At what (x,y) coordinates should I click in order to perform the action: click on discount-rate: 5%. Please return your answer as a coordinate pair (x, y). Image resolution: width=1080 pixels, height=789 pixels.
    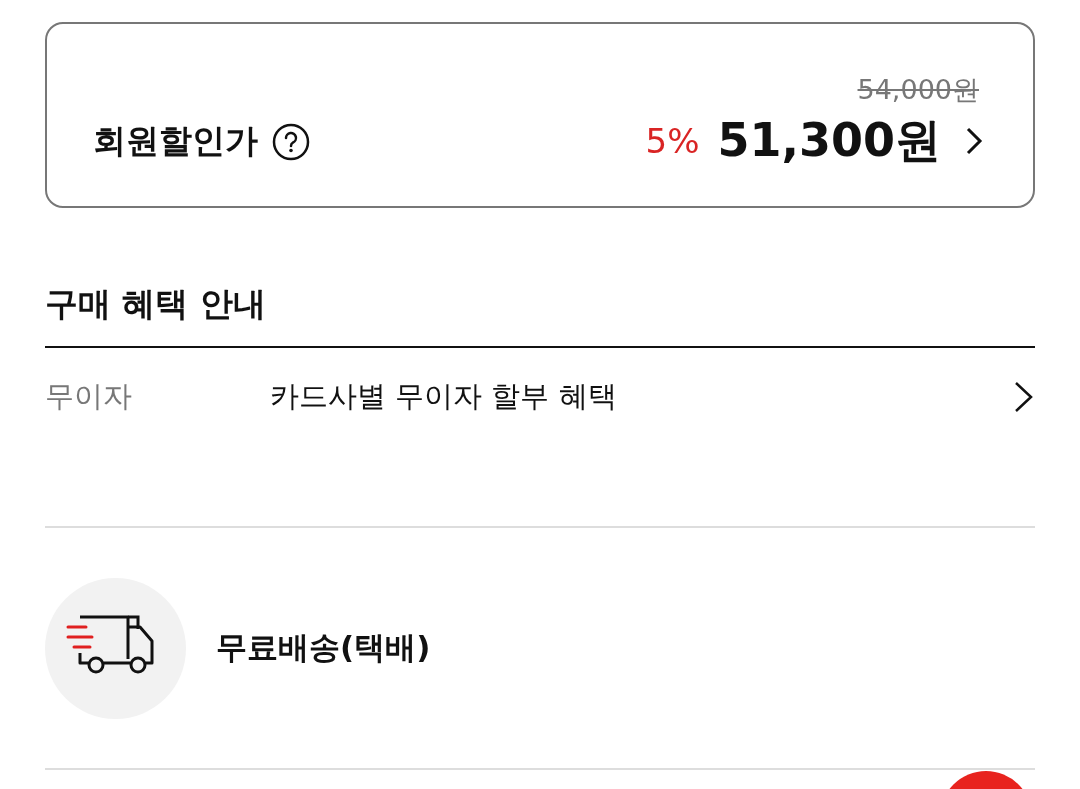
    Looking at the image, I should click on (672, 141).